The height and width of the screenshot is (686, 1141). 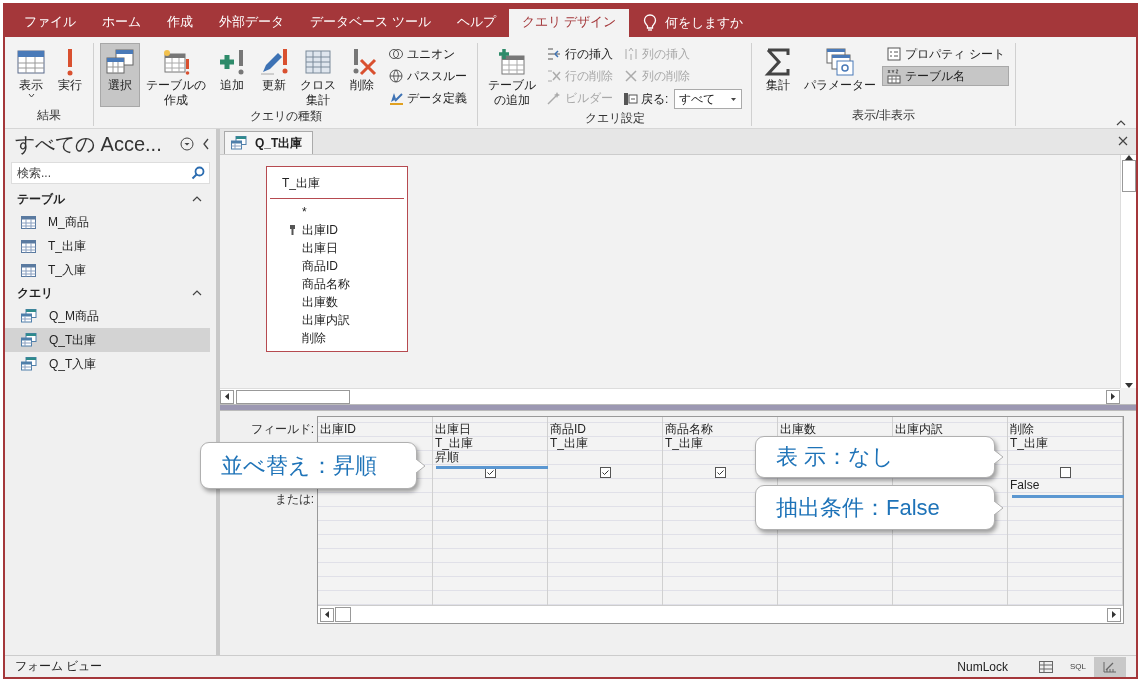 I want to click on sort-cell: 昇順, so click(x=447, y=458).